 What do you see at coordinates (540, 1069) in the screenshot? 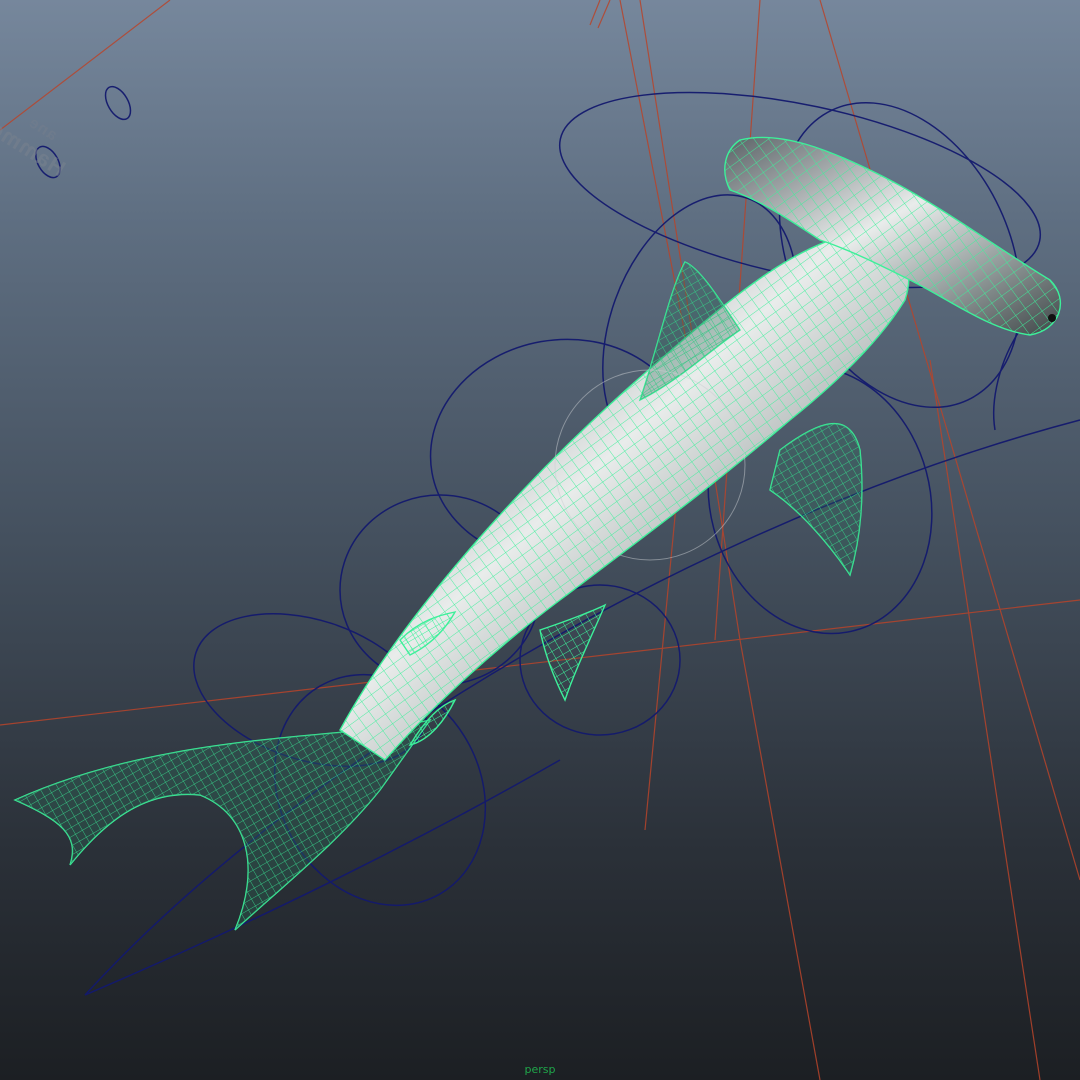
I see `camera-label: persp` at bounding box center [540, 1069].